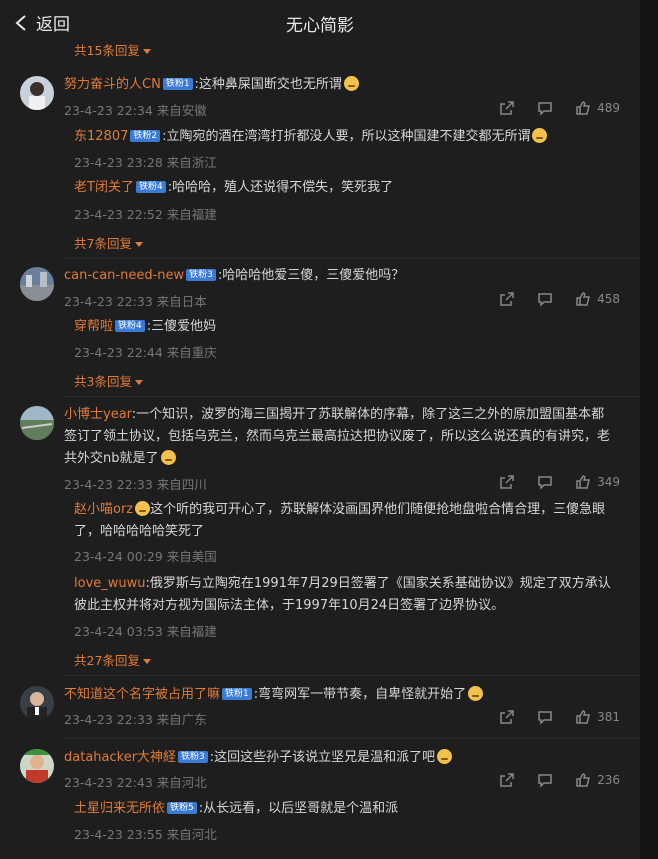 The image size is (658, 859). I want to click on expand-replies-link: 共27条回复, so click(112, 659).